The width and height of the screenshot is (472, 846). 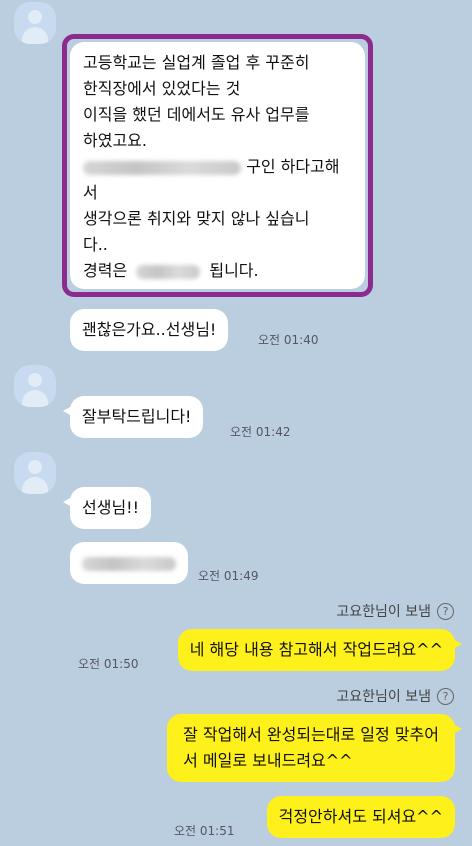 What do you see at coordinates (110, 507) in the screenshot?
I see `message-text: 선생님!!` at bounding box center [110, 507].